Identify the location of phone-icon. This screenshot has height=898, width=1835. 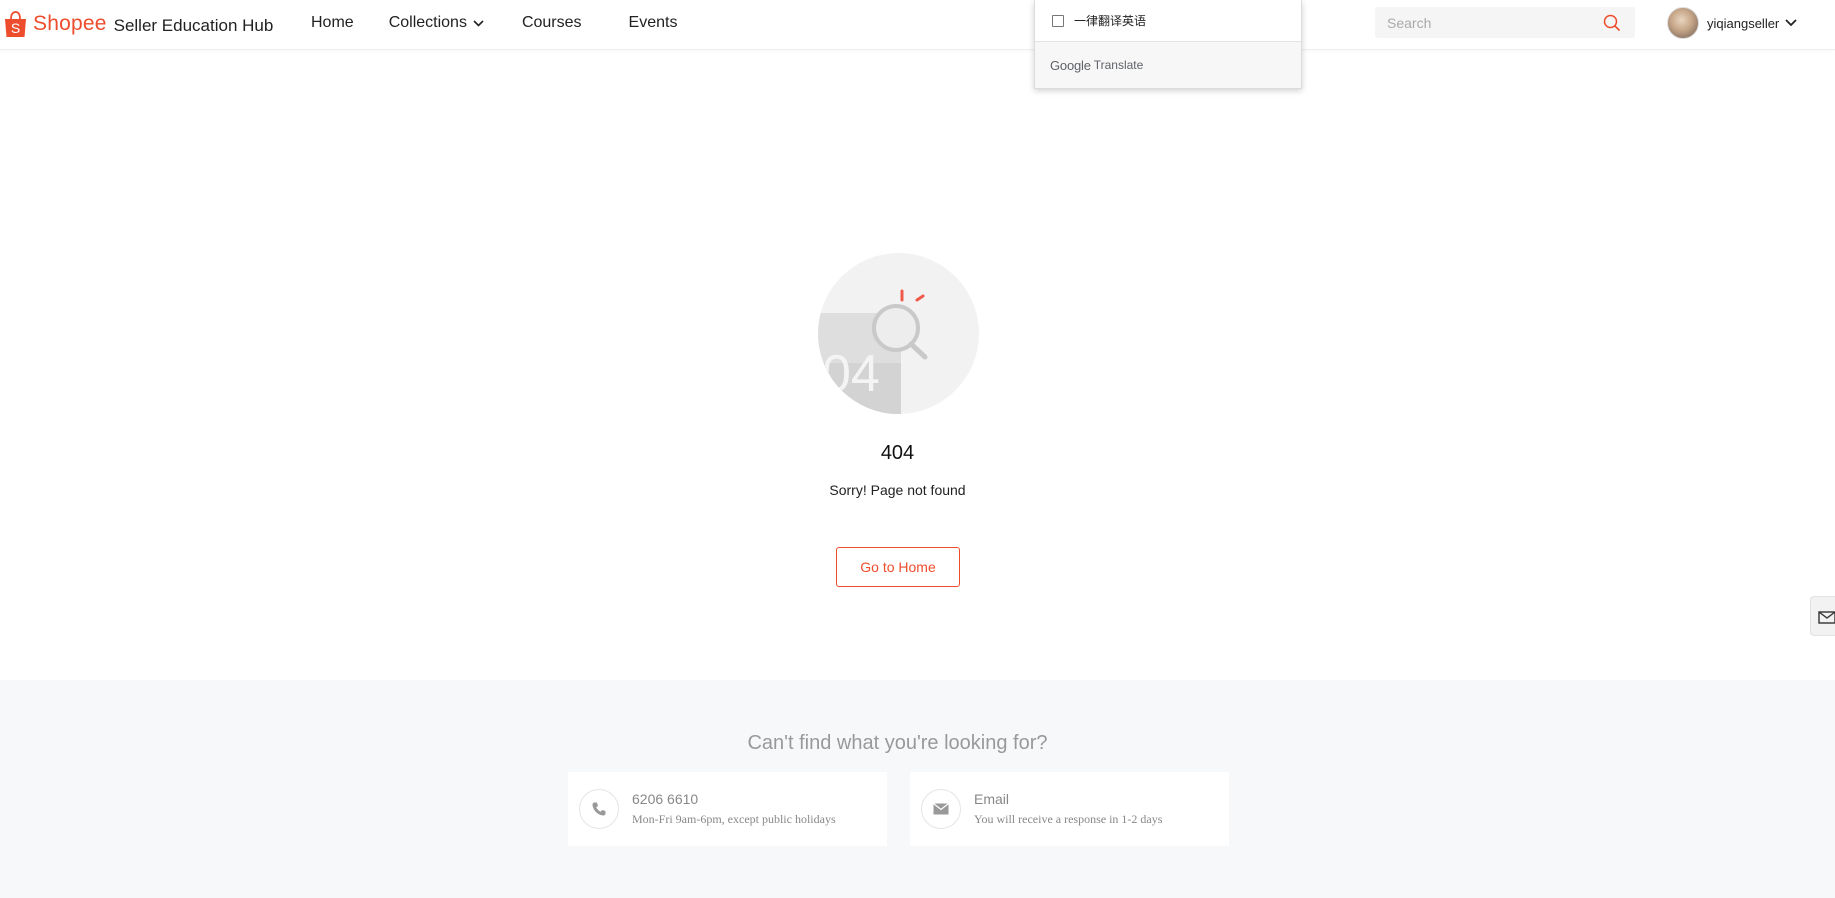
(599, 809).